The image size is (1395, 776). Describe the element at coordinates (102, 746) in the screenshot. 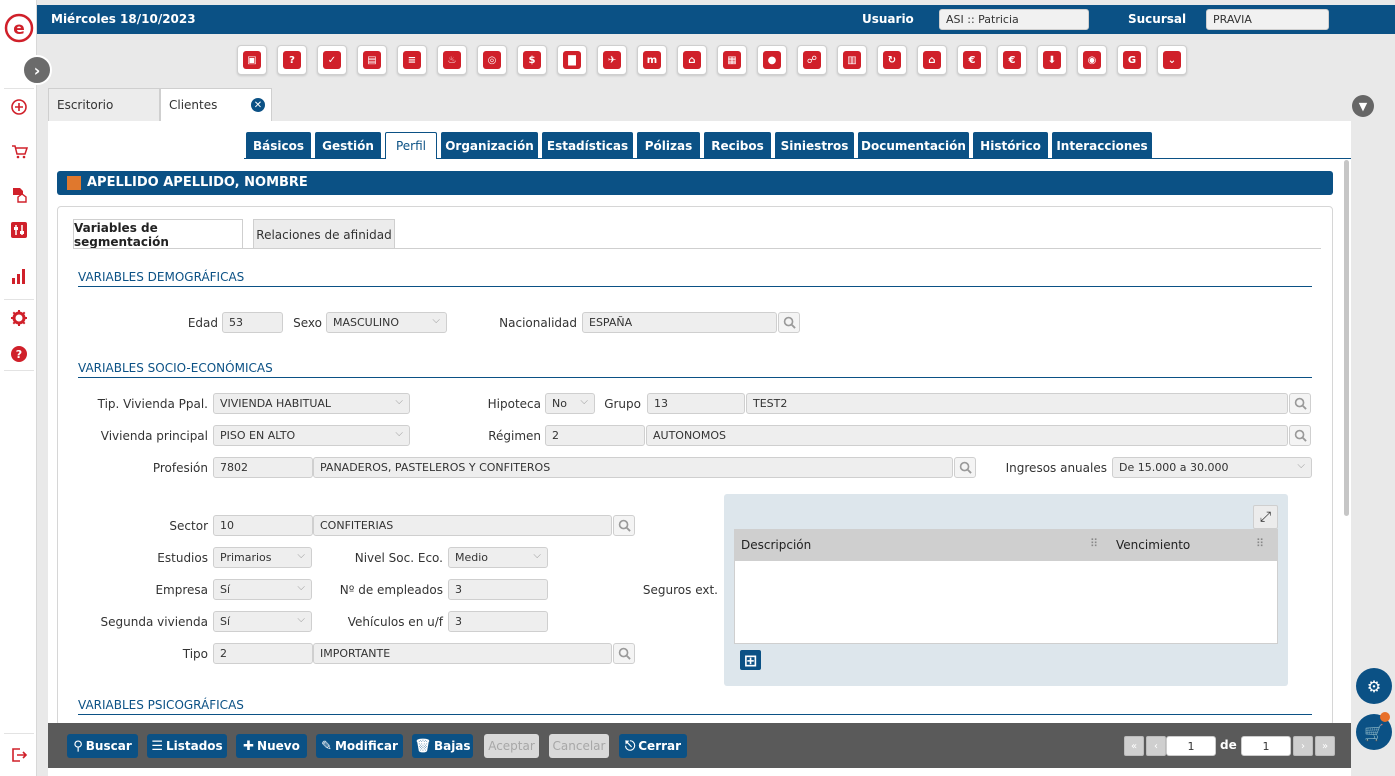

I see `buscar-button: ⚲ Buscar` at that location.